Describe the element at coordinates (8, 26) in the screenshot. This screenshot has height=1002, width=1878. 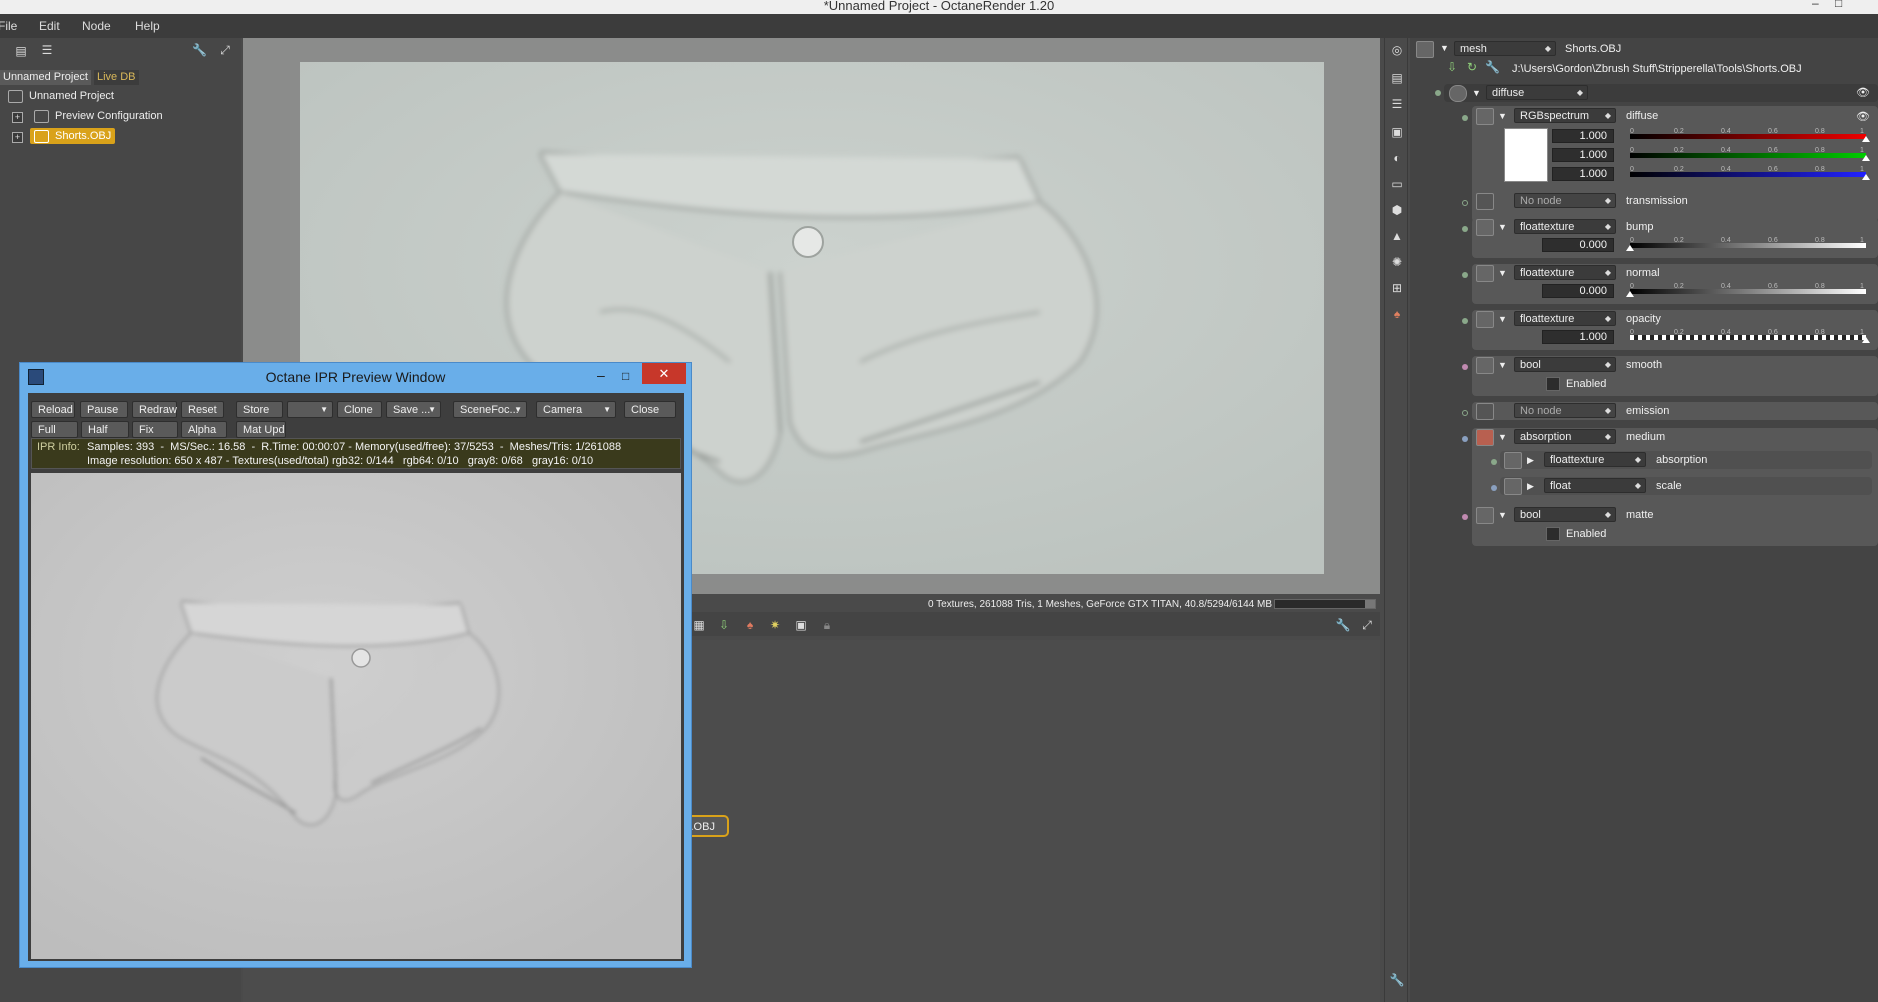
I see `menu-file: File` at that location.